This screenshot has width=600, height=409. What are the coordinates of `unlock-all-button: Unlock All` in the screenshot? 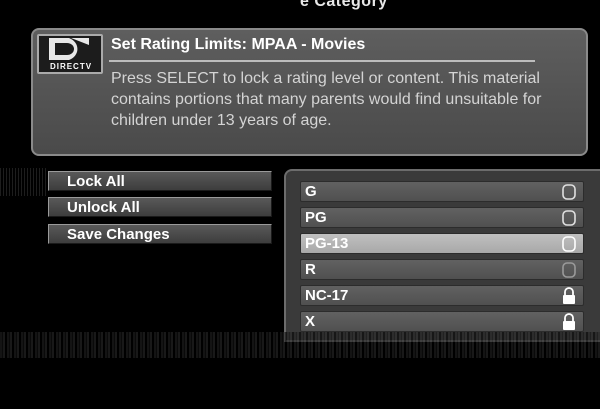 It's located at (160, 207).